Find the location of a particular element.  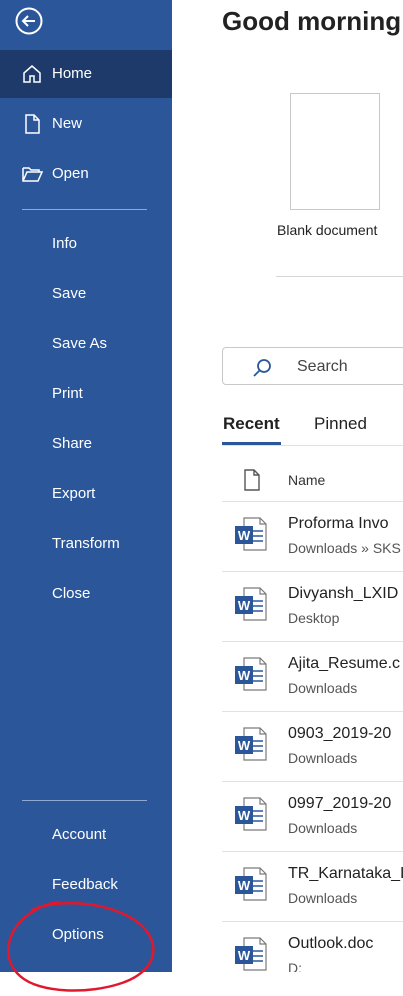

sidebar-item-close: Close is located at coordinates (86, 594).